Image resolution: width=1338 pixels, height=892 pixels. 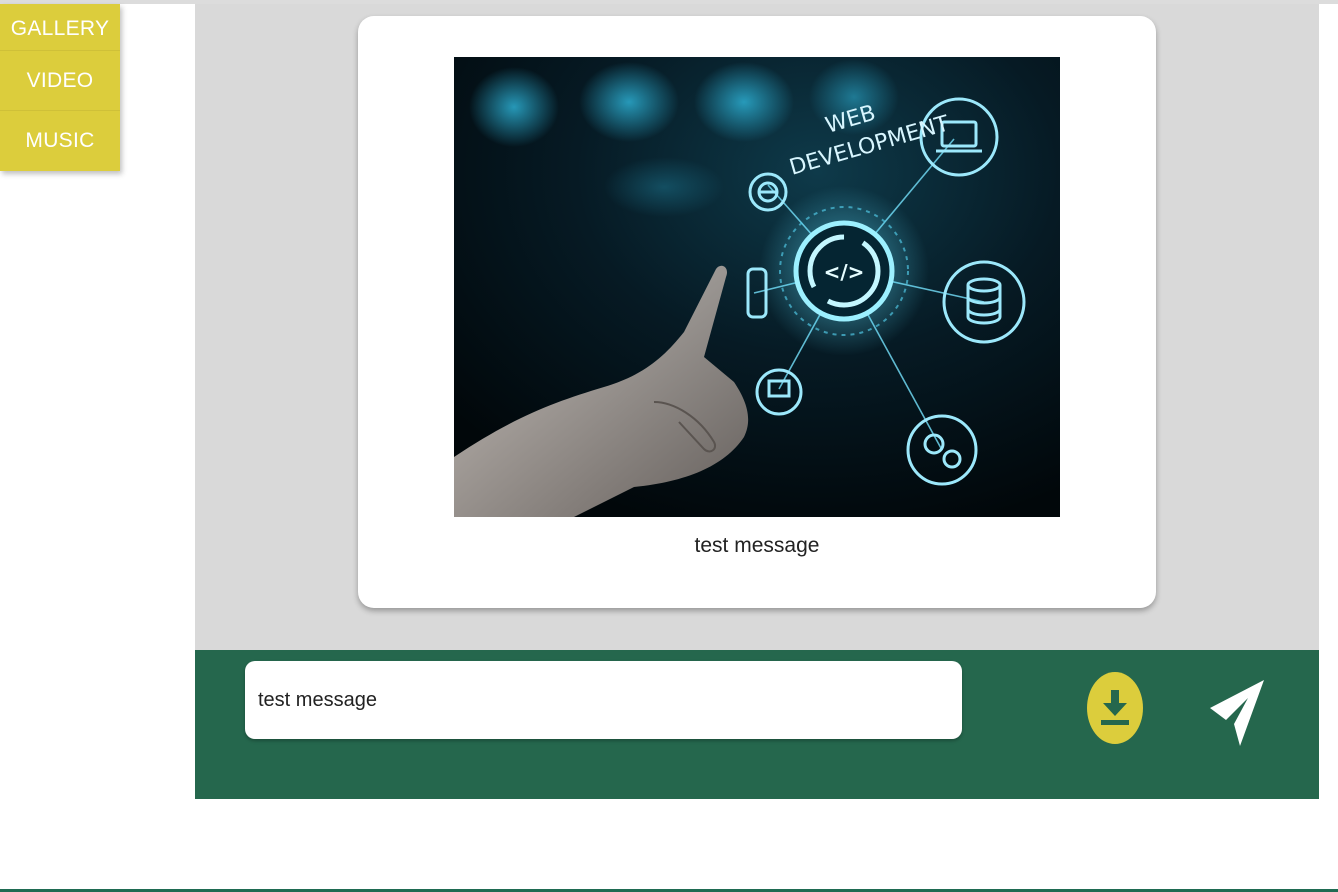 I want to click on sidebar-item-music: MUSIC, so click(x=60, y=141).